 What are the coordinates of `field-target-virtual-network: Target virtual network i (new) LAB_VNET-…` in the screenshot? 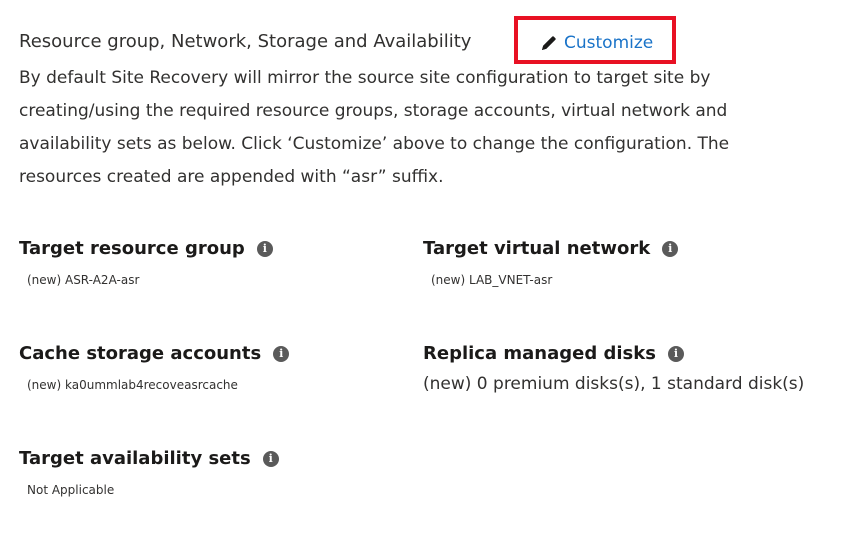 It's located at (551, 262).